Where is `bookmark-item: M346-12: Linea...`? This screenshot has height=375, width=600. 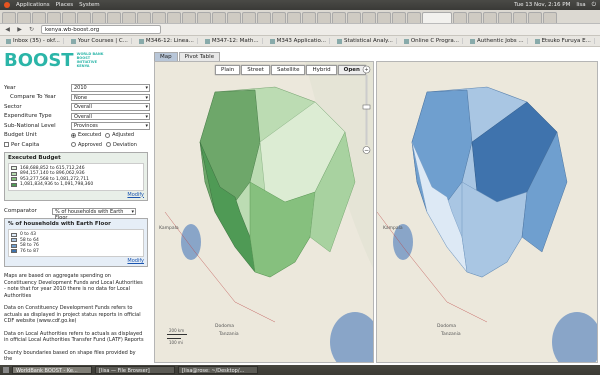
bookmark-item: M346-12: Linea... is located at coordinates (167, 41).